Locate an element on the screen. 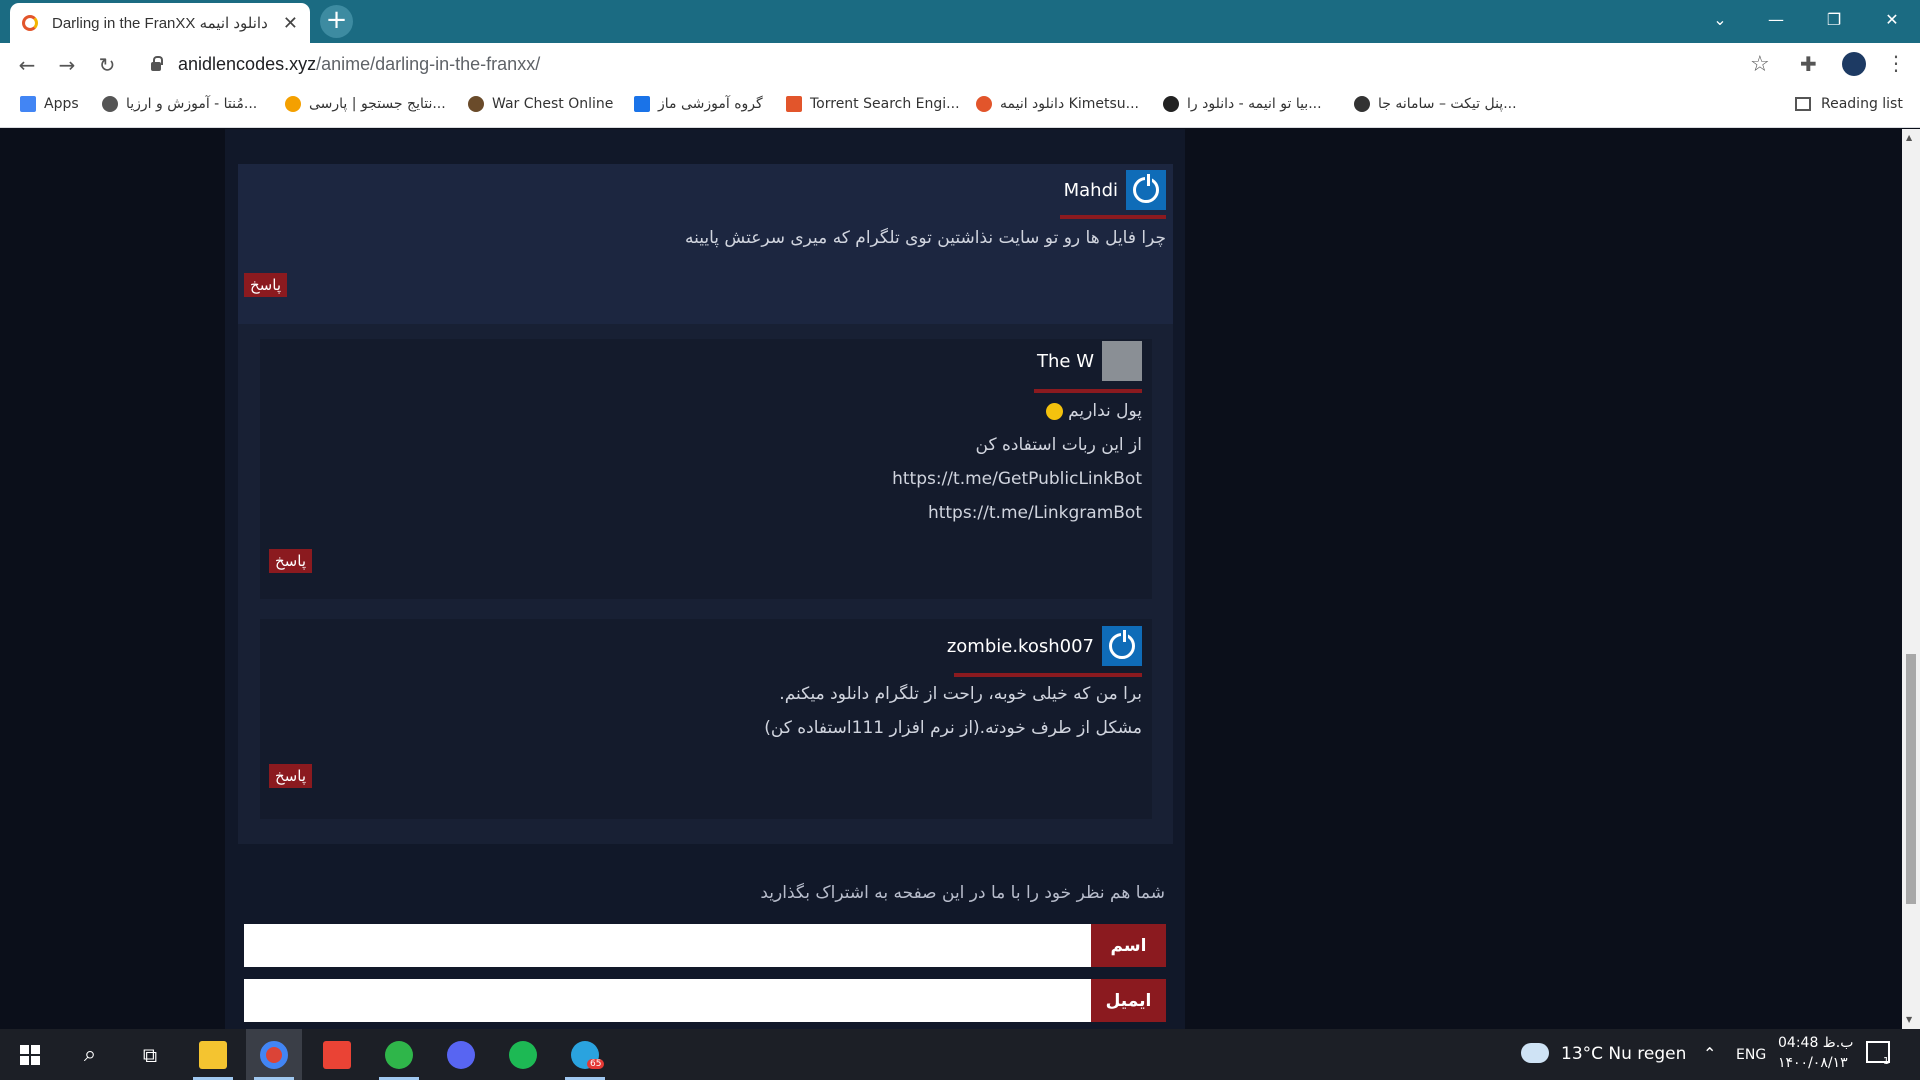 The height and width of the screenshot is (1080, 1920). page-scrollbar: ▲ ▼ is located at coordinates (1911, 579).